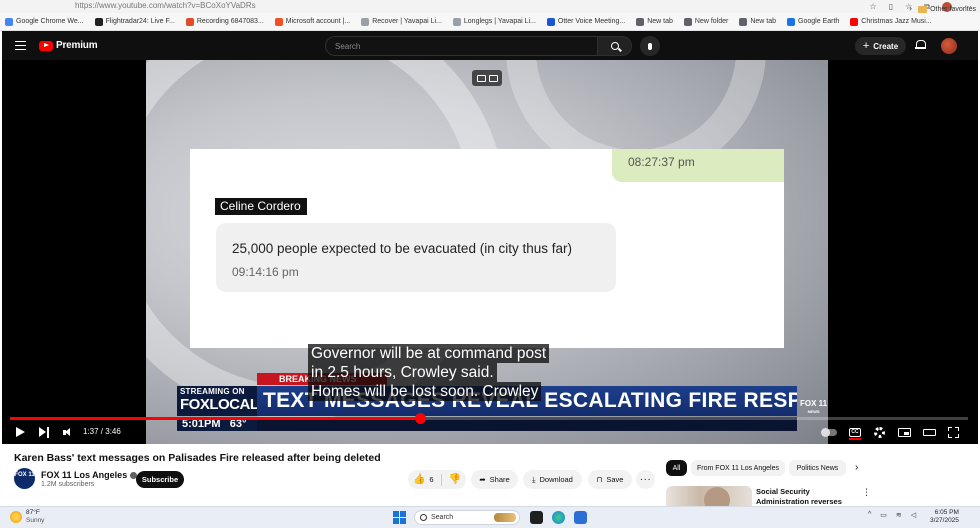  I want to click on youtube-logo: Premium, so click(68, 45).